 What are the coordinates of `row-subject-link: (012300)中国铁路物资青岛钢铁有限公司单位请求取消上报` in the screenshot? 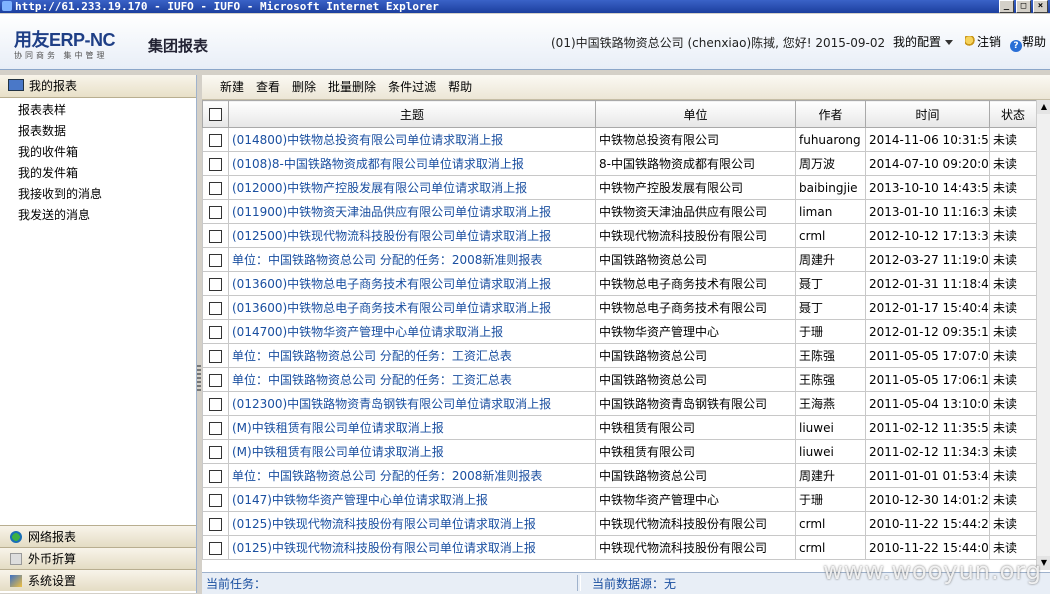 It's located at (412, 403).